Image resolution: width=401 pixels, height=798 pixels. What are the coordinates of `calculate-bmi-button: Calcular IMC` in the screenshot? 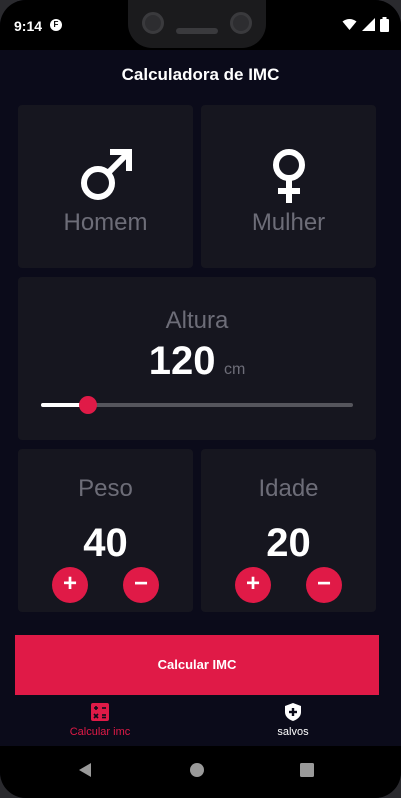 It's located at (197, 665).